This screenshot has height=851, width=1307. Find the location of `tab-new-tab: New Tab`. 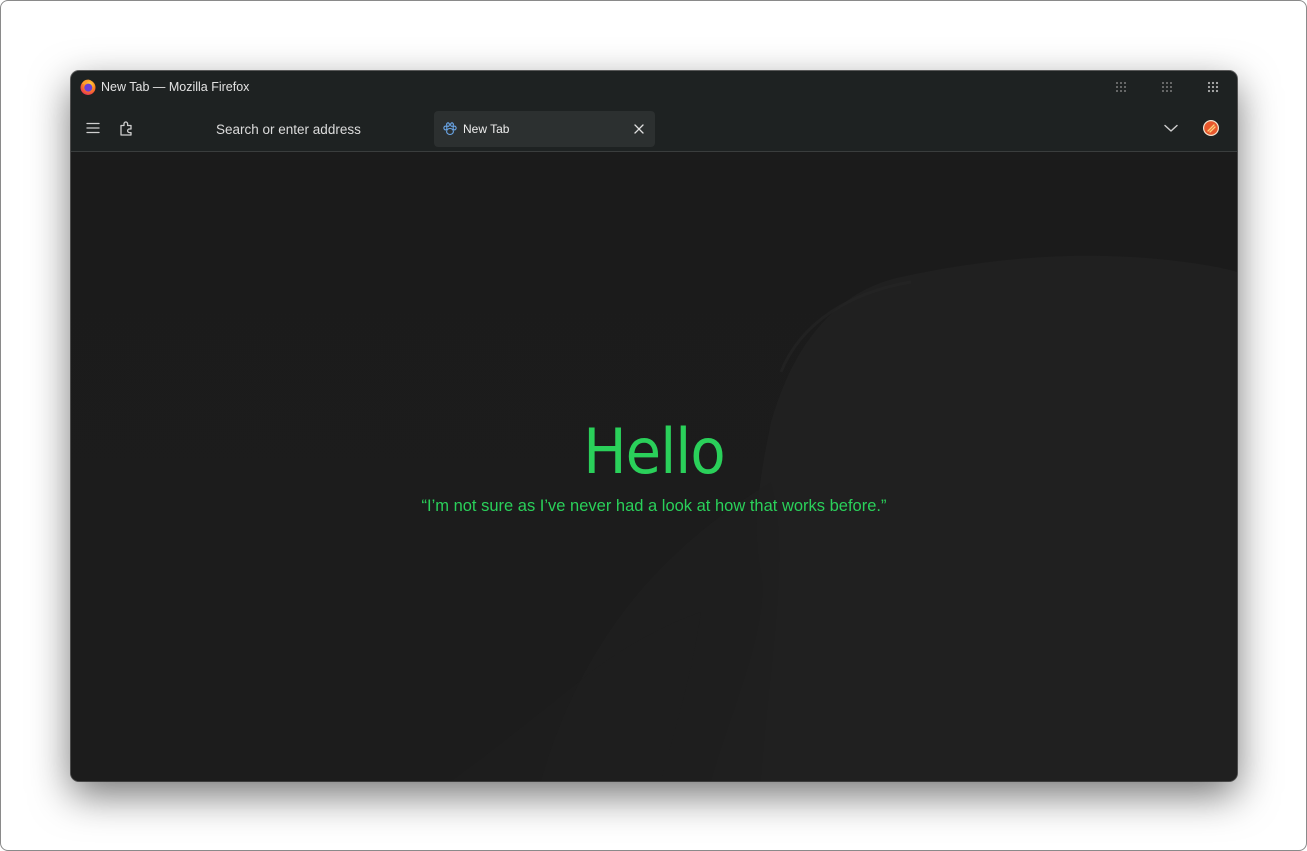

tab-new-tab: New Tab is located at coordinates (544, 129).